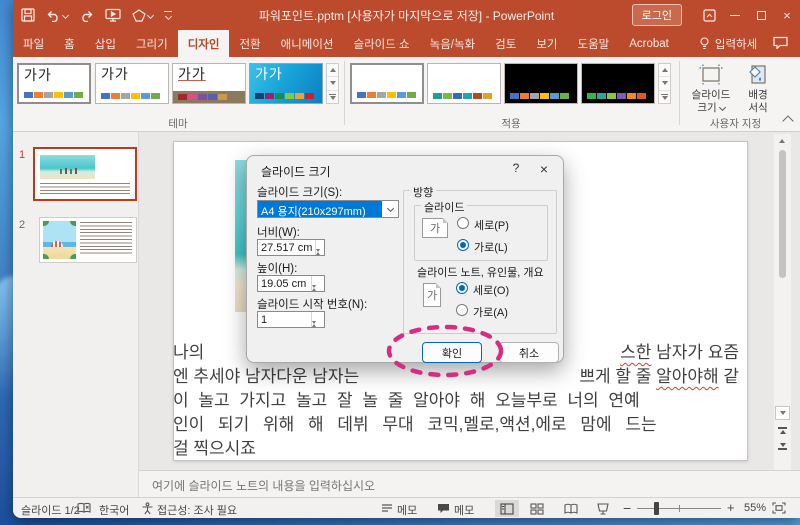 This screenshot has height=525, width=800. Describe the element at coordinates (69, 43) in the screenshot. I see `tab-home: 홈` at that location.